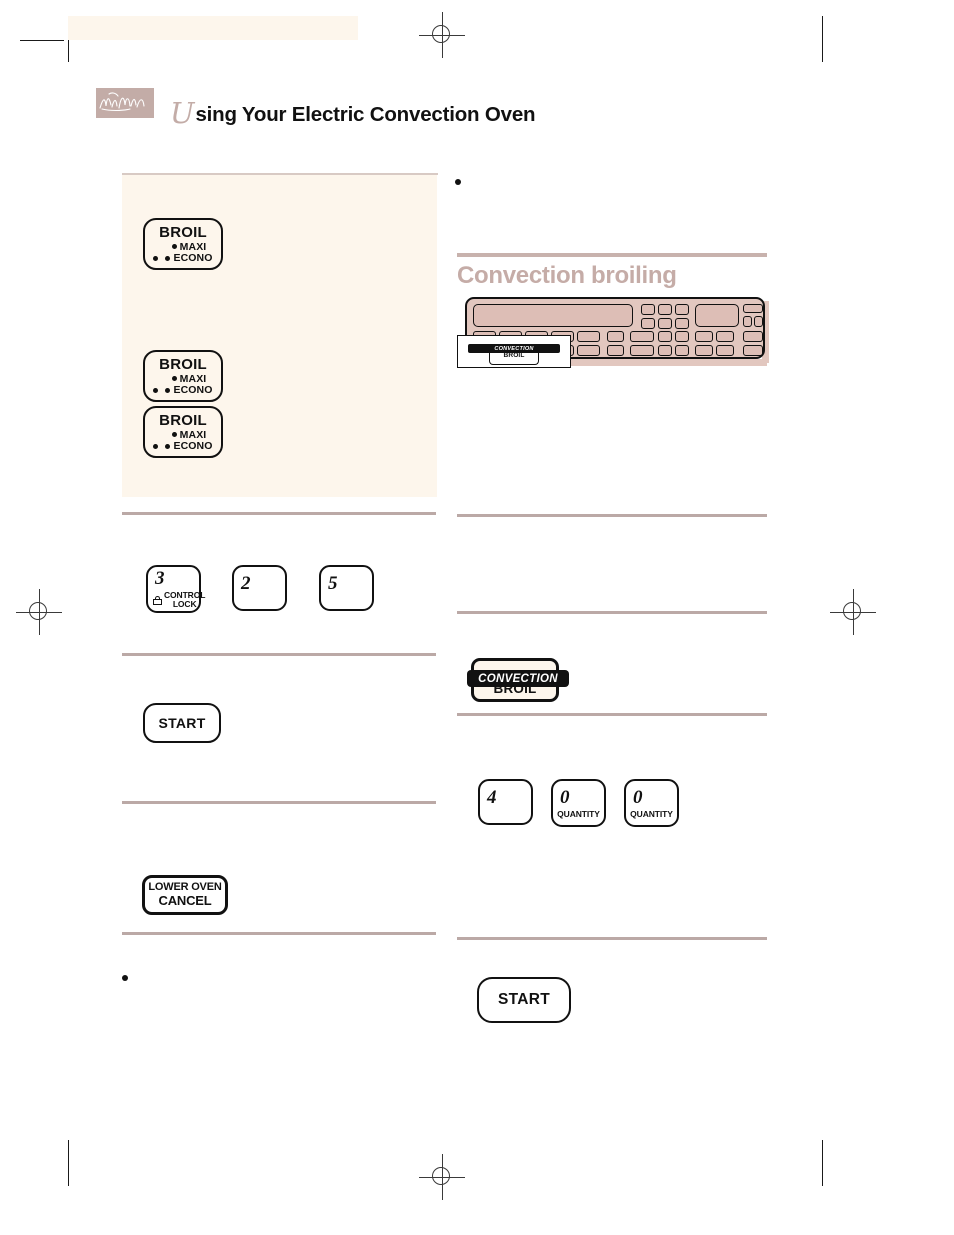 The width and height of the screenshot is (954, 1235). What do you see at coordinates (246, 583) in the screenshot?
I see `number-key-2-digit: 2` at bounding box center [246, 583].